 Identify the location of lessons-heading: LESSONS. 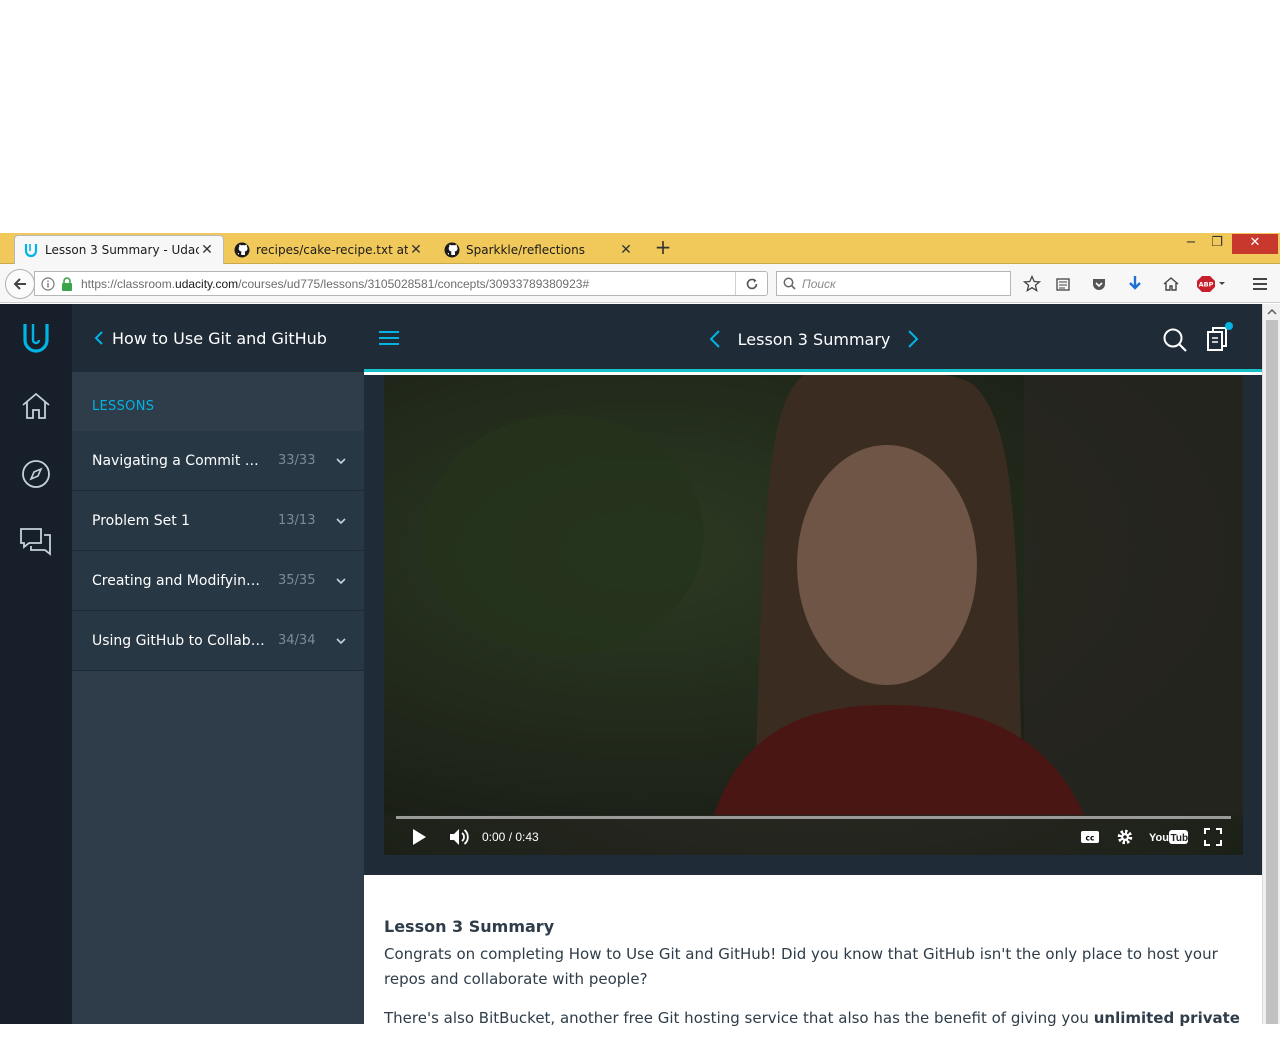
(218, 401).